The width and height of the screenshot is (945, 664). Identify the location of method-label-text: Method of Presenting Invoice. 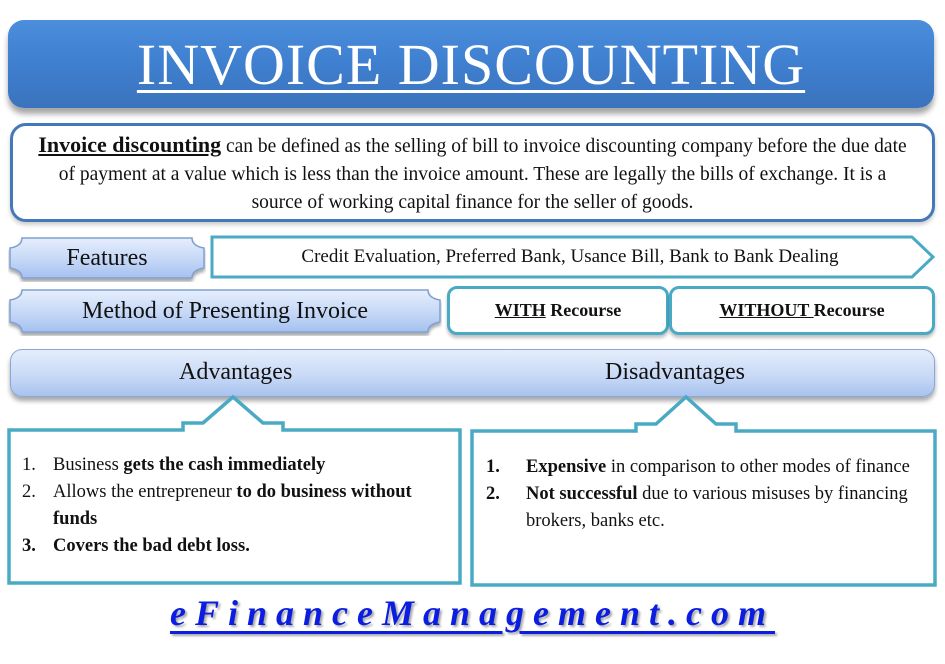
(225, 310).